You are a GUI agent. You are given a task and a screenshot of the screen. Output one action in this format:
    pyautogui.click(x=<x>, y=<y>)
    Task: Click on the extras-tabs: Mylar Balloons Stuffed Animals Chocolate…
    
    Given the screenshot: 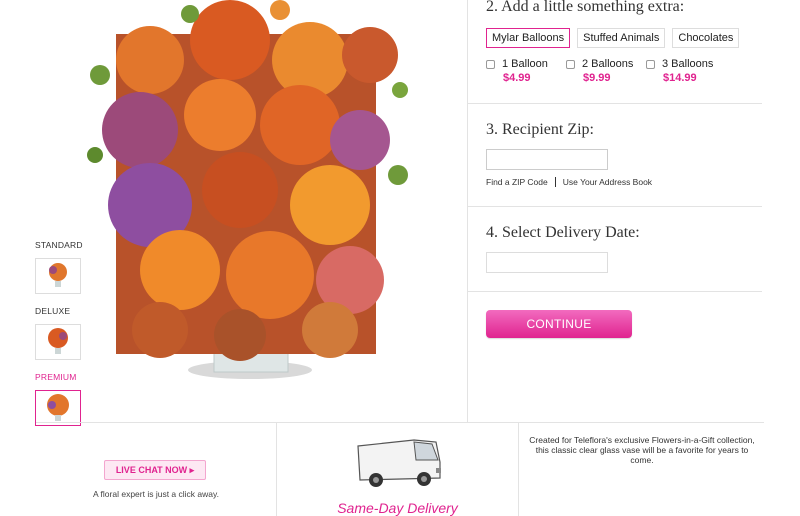 What is the action you would take?
    pyautogui.click(x=613, y=38)
    